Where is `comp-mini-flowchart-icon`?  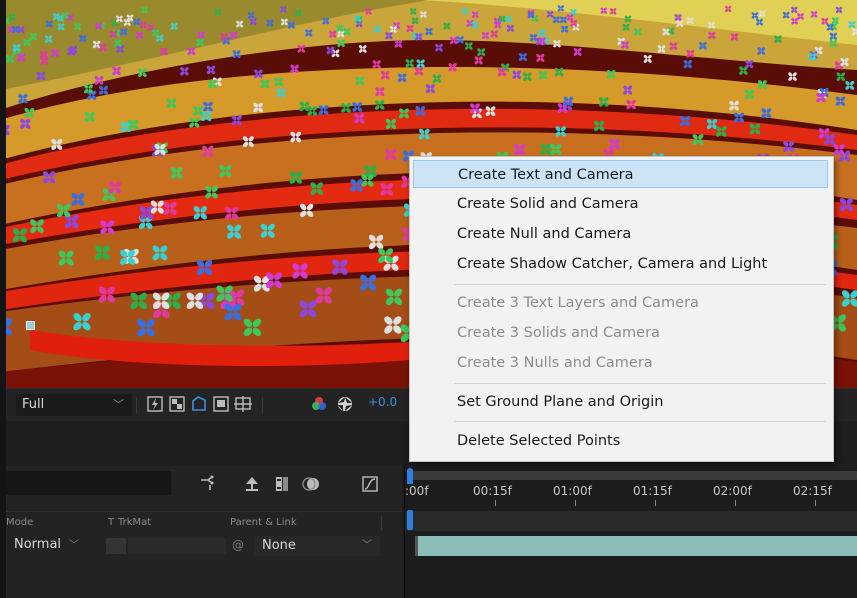 comp-mini-flowchart-icon is located at coordinates (208, 484).